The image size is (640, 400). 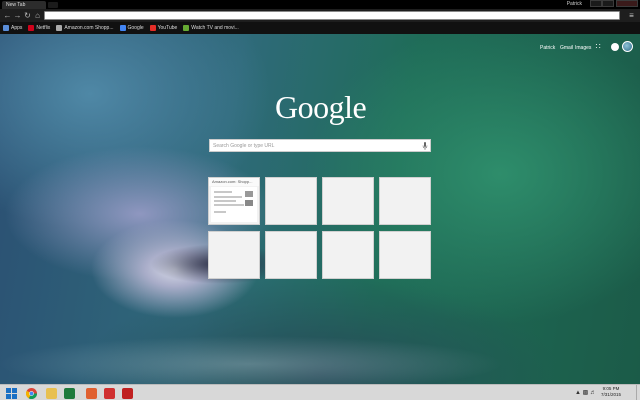 What do you see at coordinates (163, 28) in the screenshot?
I see `bookmark-youtube: YouTube` at bounding box center [163, 28].